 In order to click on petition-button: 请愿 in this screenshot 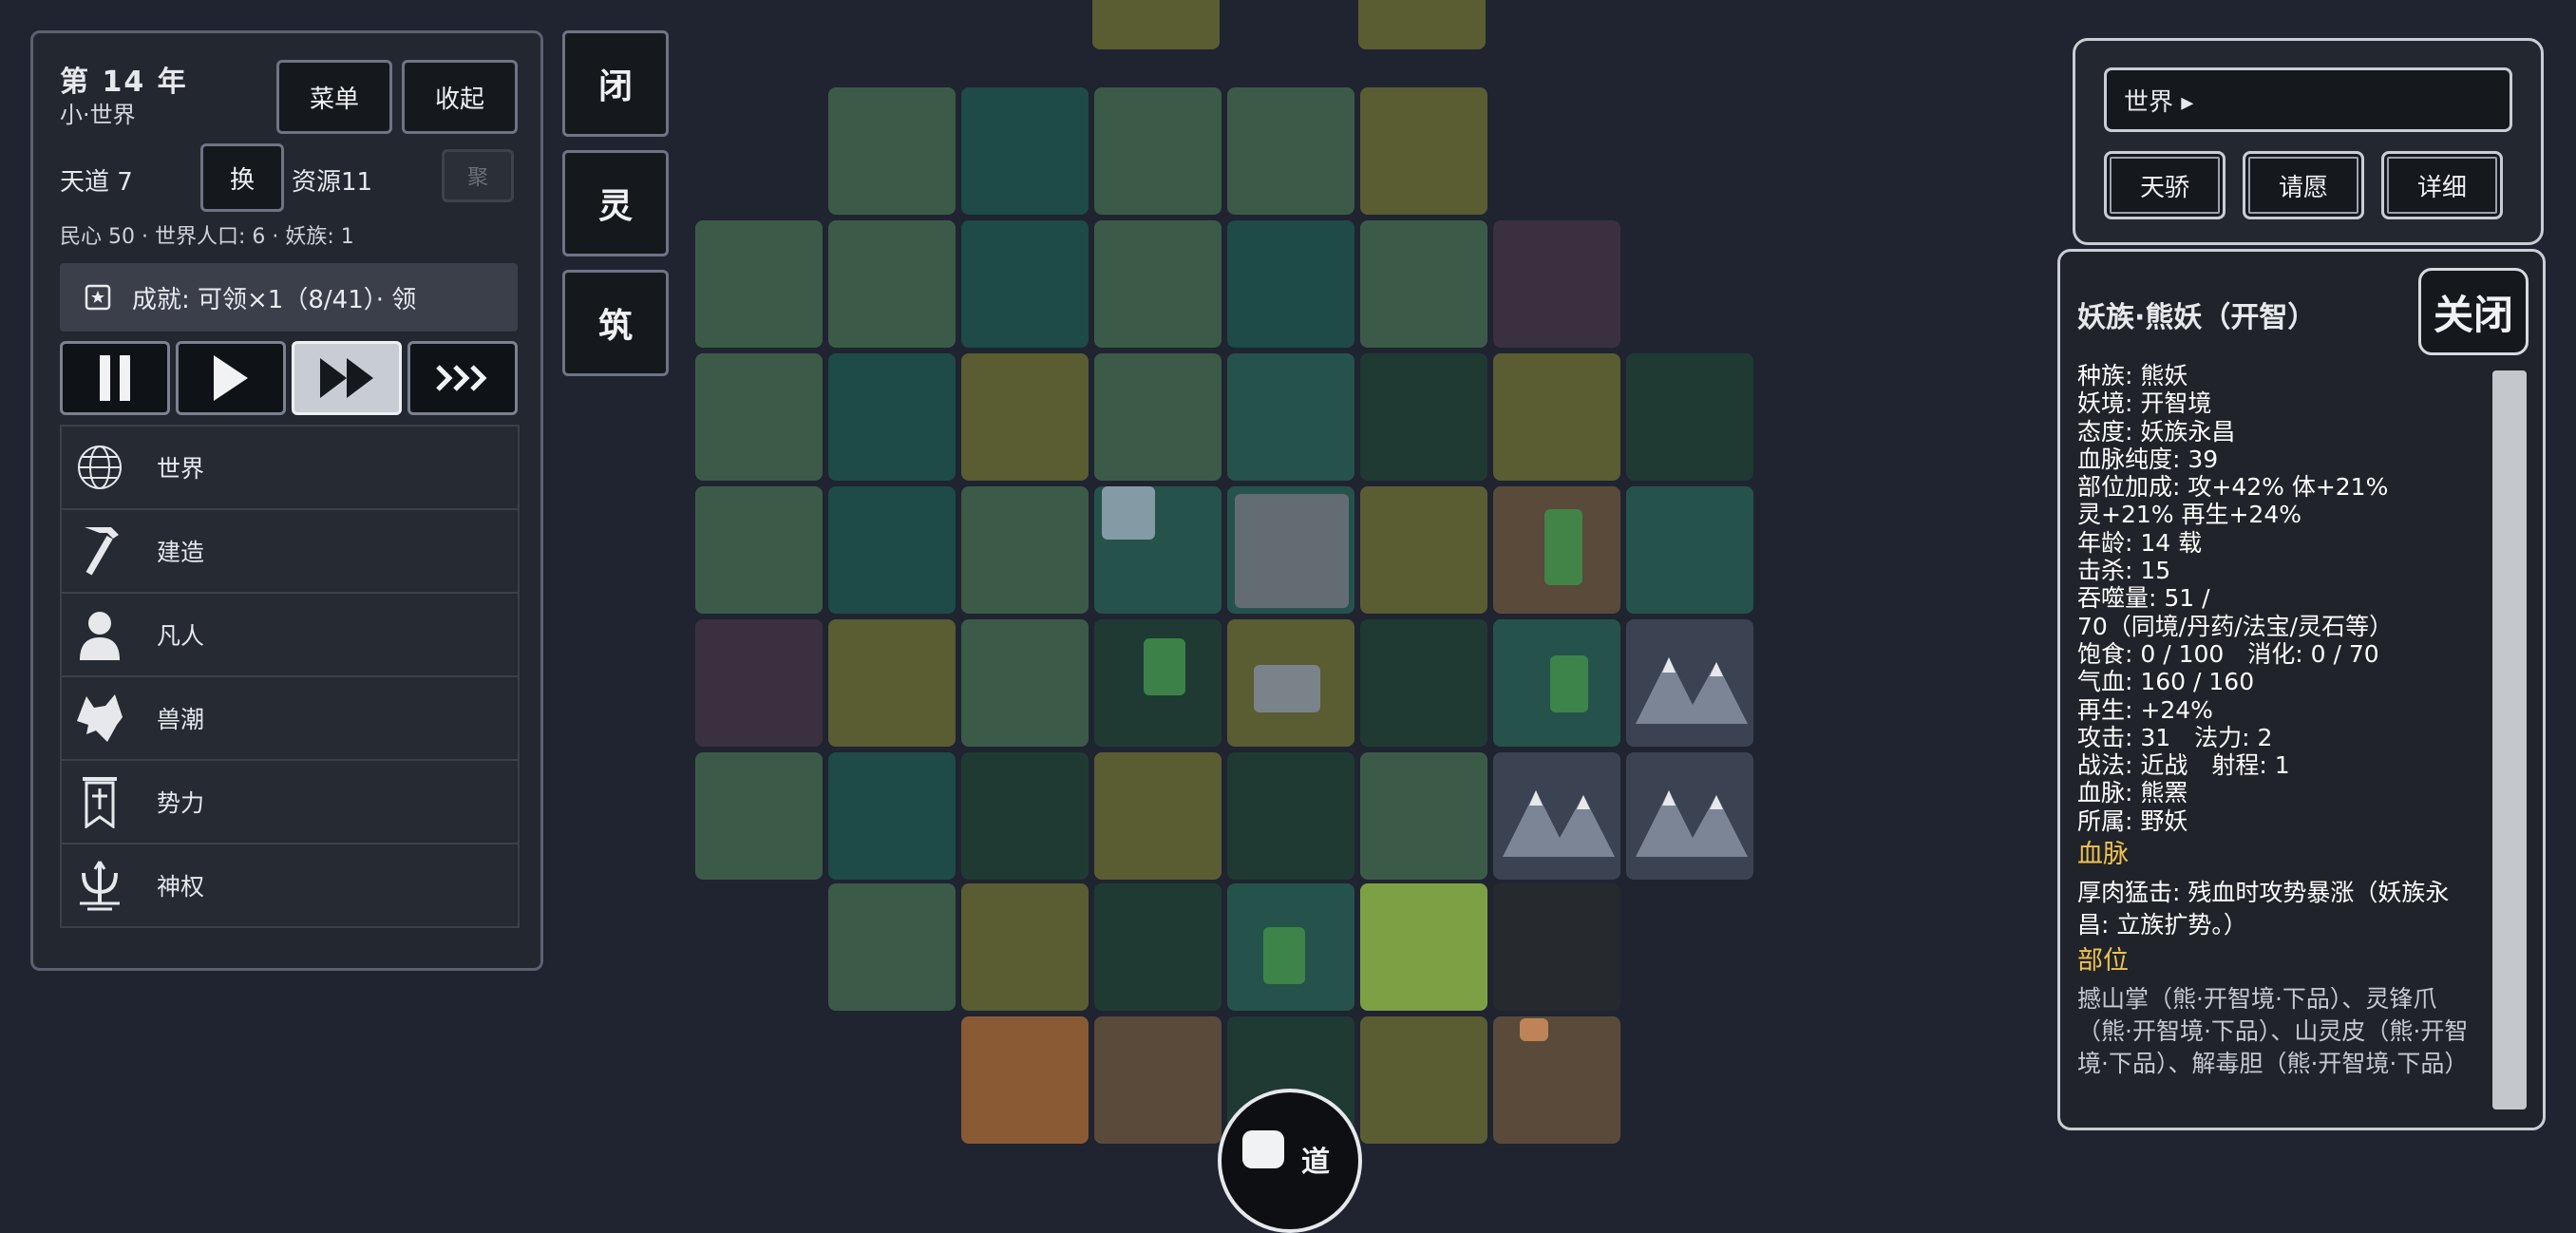, I will do `click(2303, 185)`.